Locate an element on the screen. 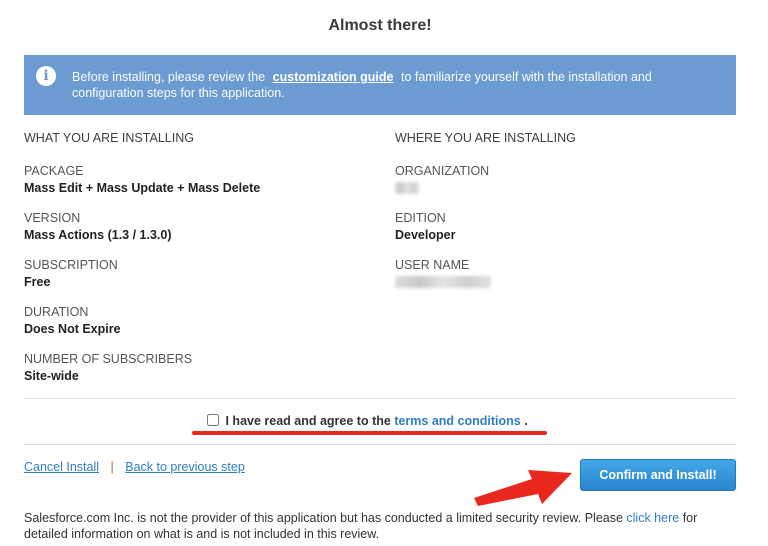  subscription-value: Free is located at coordinates (37, 282).